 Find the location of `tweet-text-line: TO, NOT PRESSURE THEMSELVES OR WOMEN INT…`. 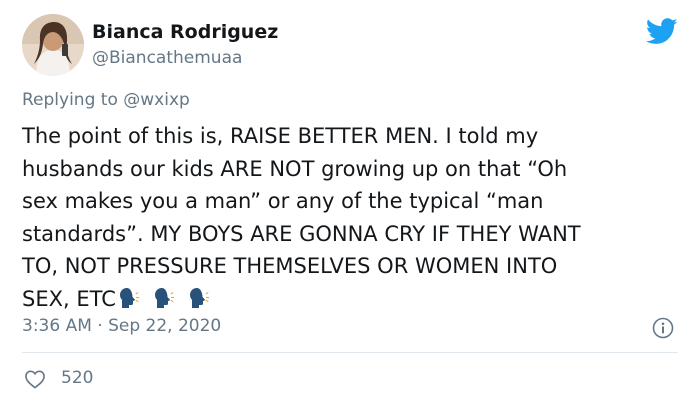

tweet-text-line: TO, NOT PRESSURE THEMSELVES OR WOMEN INT… is located at coordinates (290, 266).